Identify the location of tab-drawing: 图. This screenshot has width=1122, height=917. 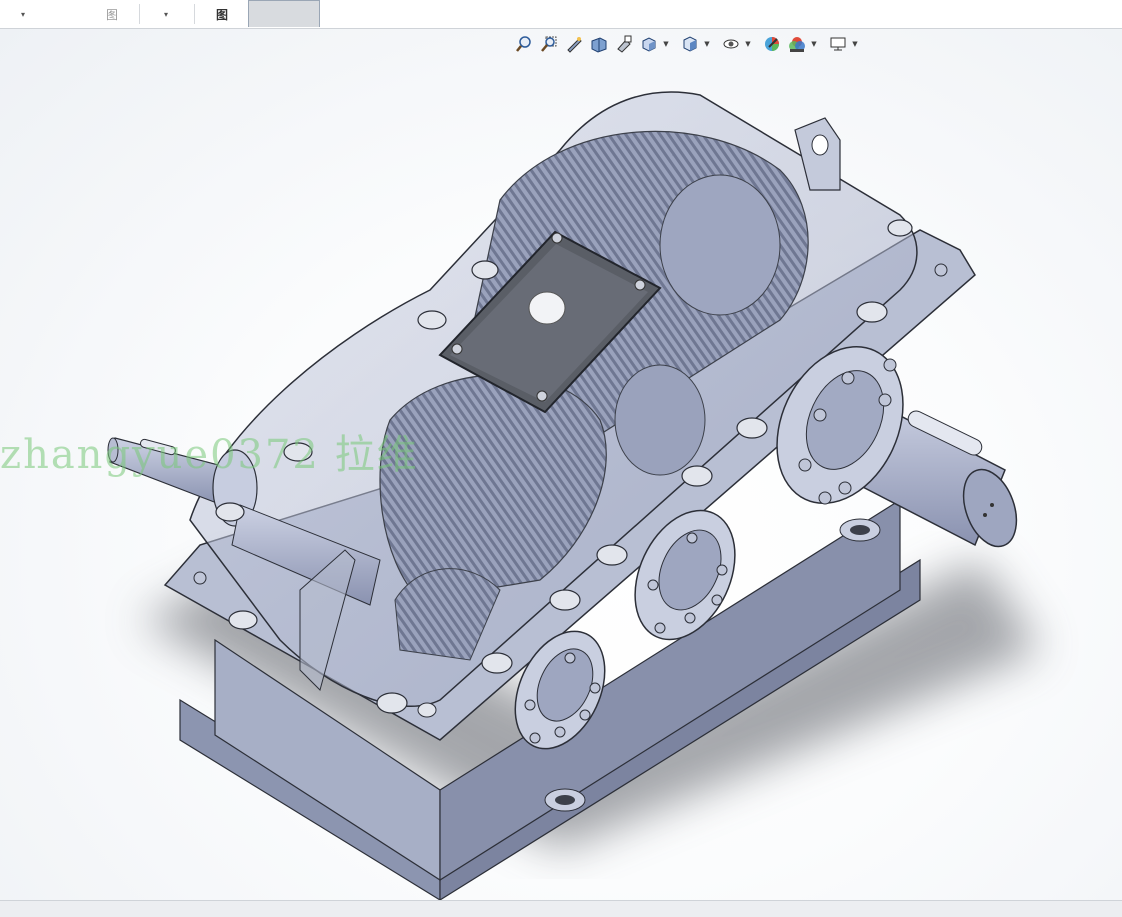
(222, 14).